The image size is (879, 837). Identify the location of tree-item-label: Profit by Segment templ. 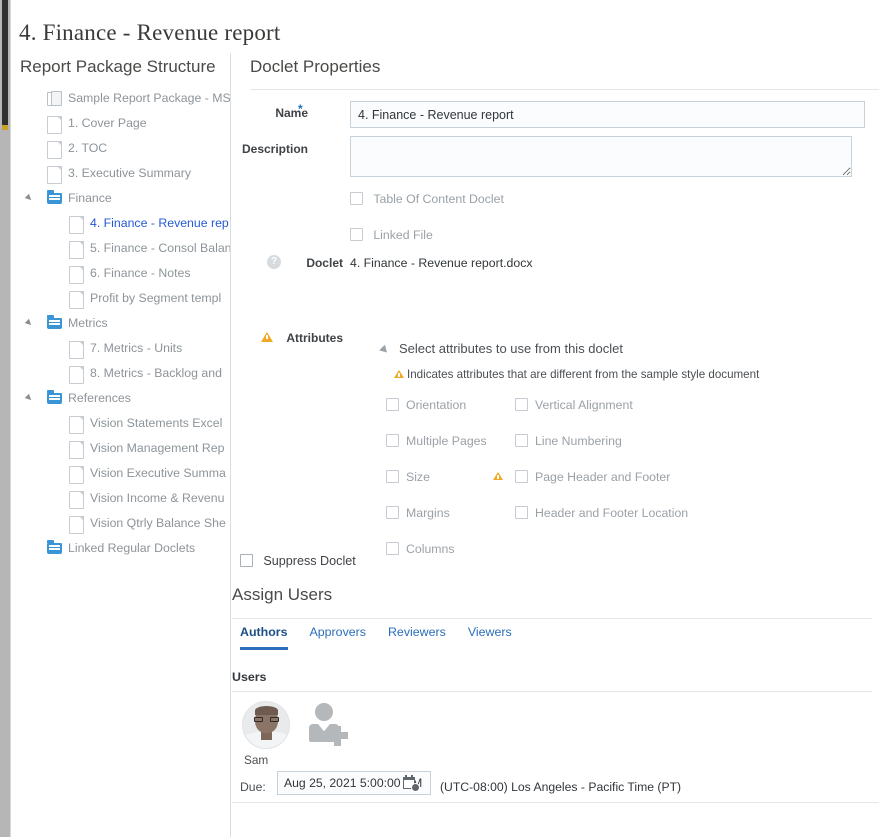
(156, 298).